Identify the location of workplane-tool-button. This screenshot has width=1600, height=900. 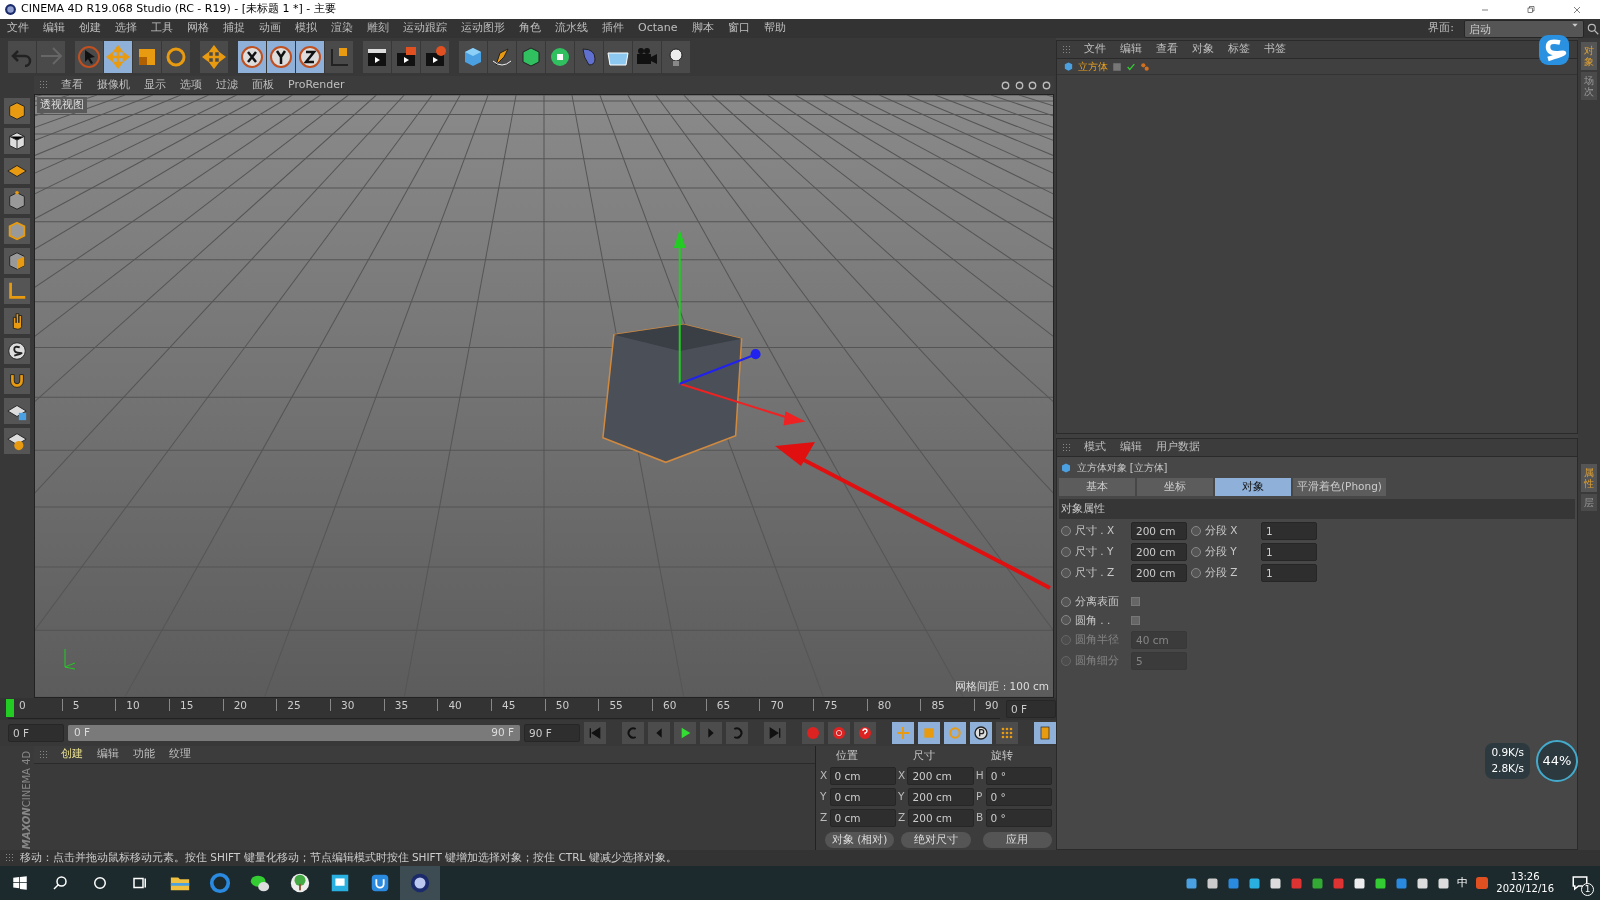
(17, 441).